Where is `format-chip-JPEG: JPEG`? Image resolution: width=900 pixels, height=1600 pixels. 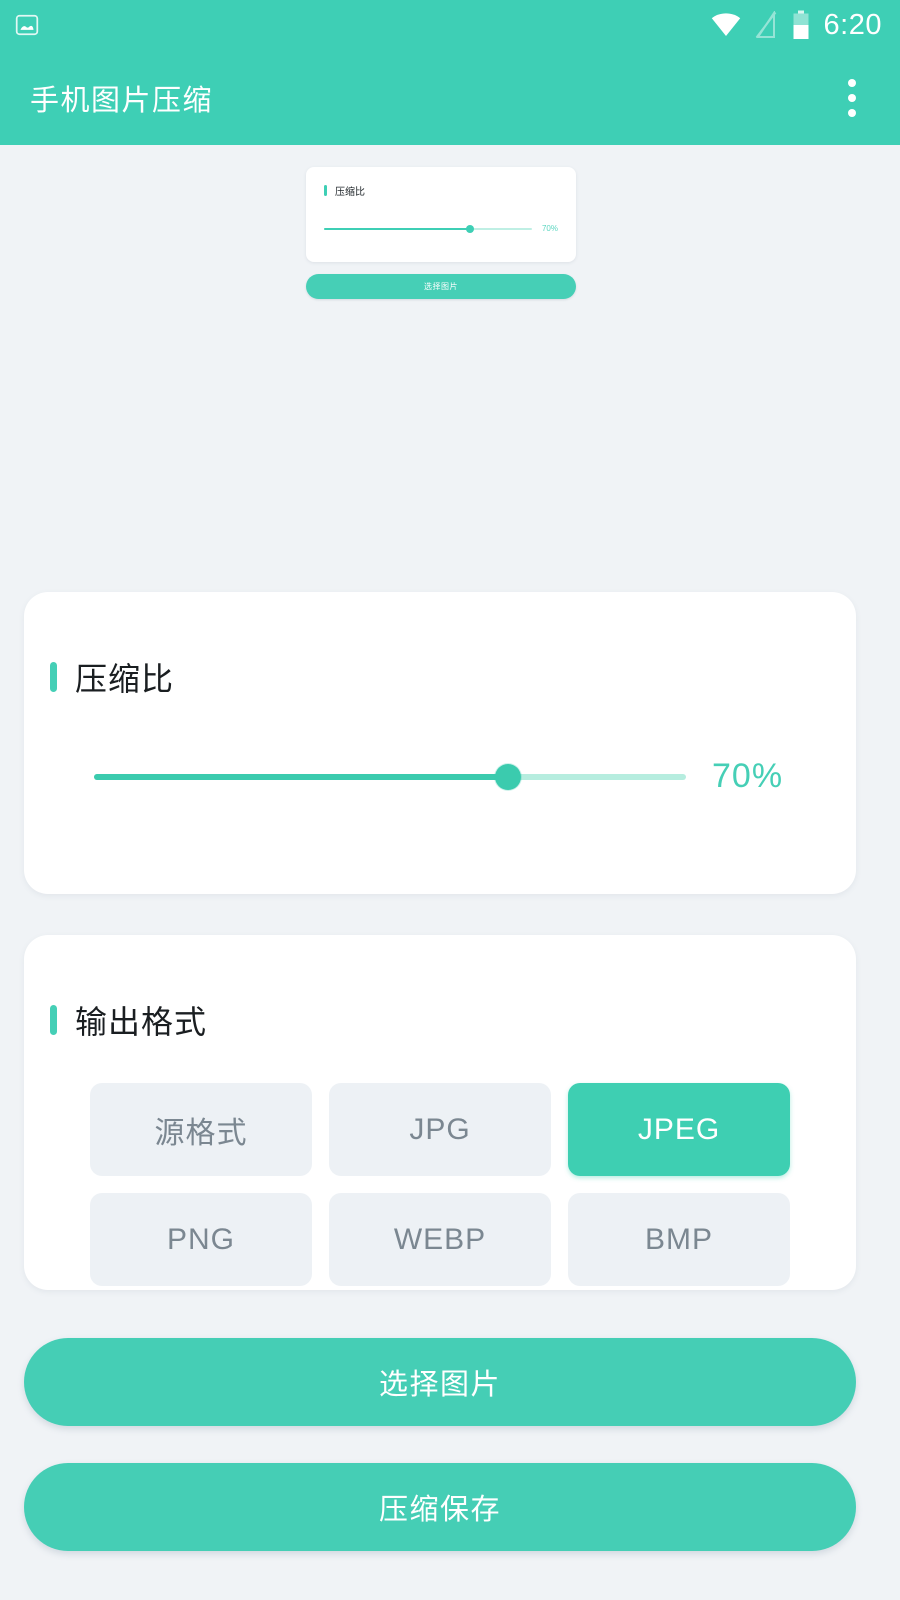
format-chip-JPEG: JPEG is located at coordinates (679, 1129).